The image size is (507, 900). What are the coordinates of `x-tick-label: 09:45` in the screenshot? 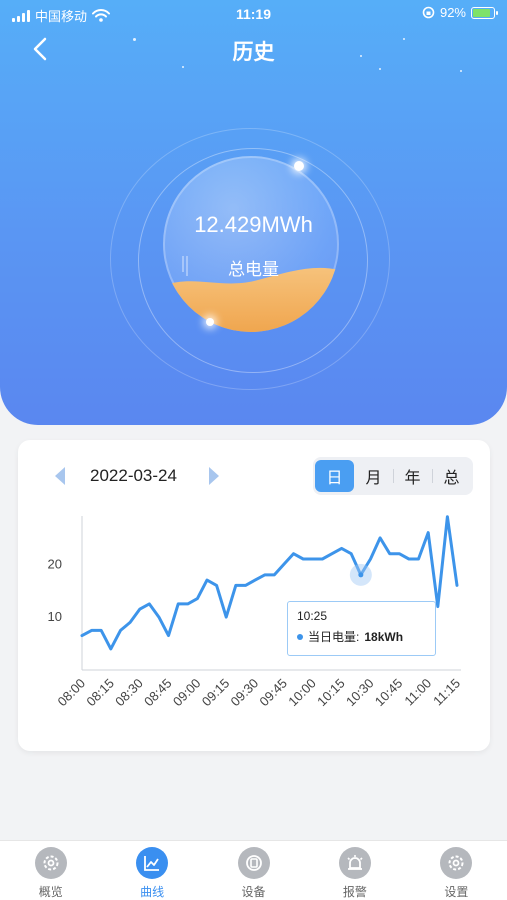 It's located at (273, 693).